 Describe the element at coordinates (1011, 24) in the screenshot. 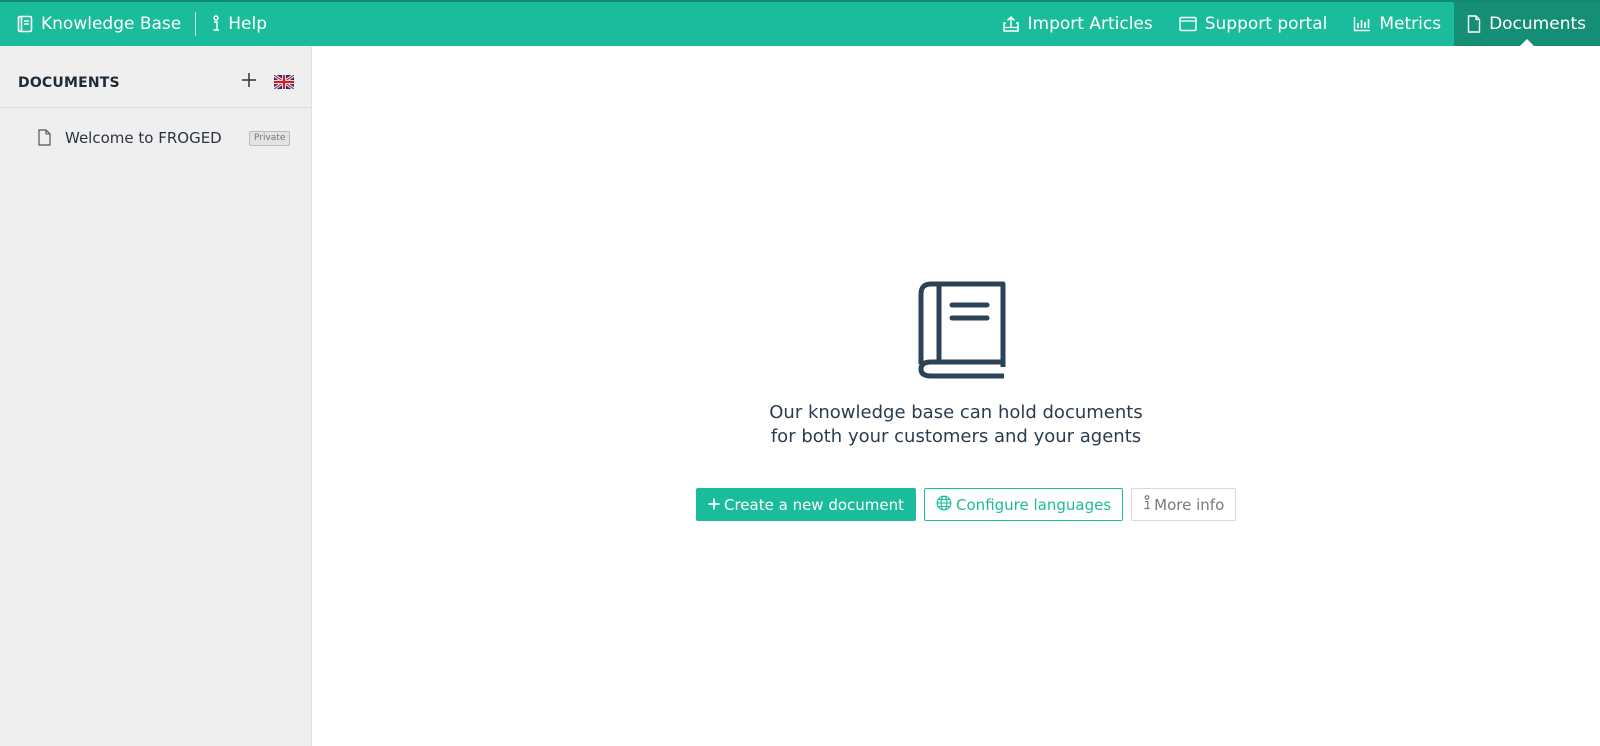

I see `upload-icon` at that location.